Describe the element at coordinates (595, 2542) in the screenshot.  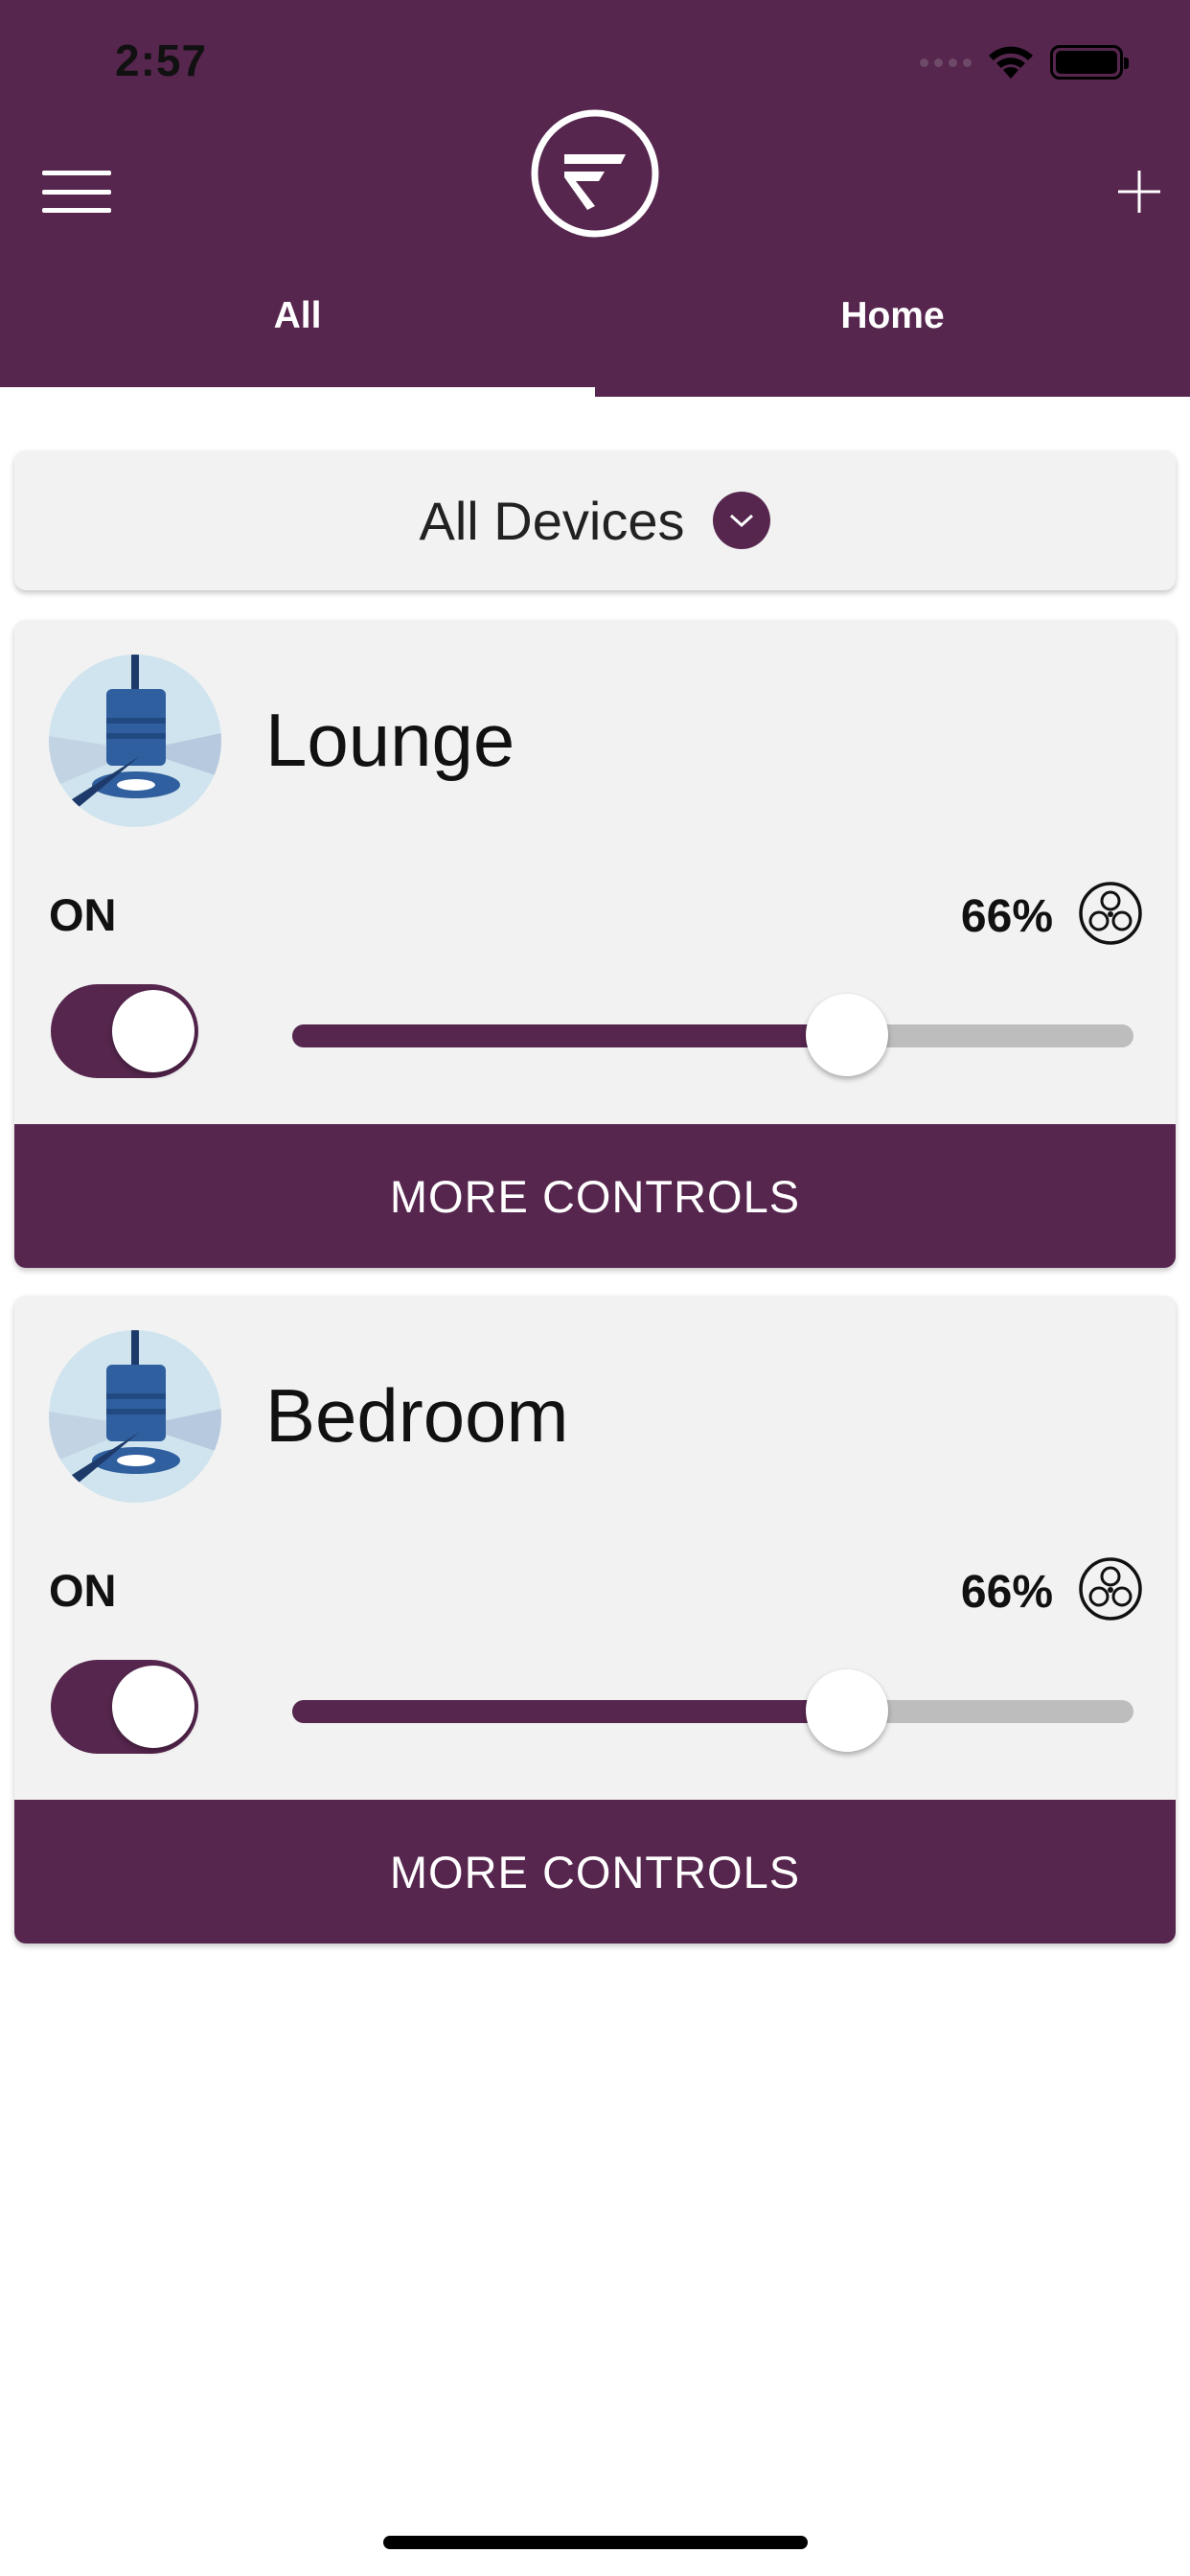
I see `home-indicator` at that location.